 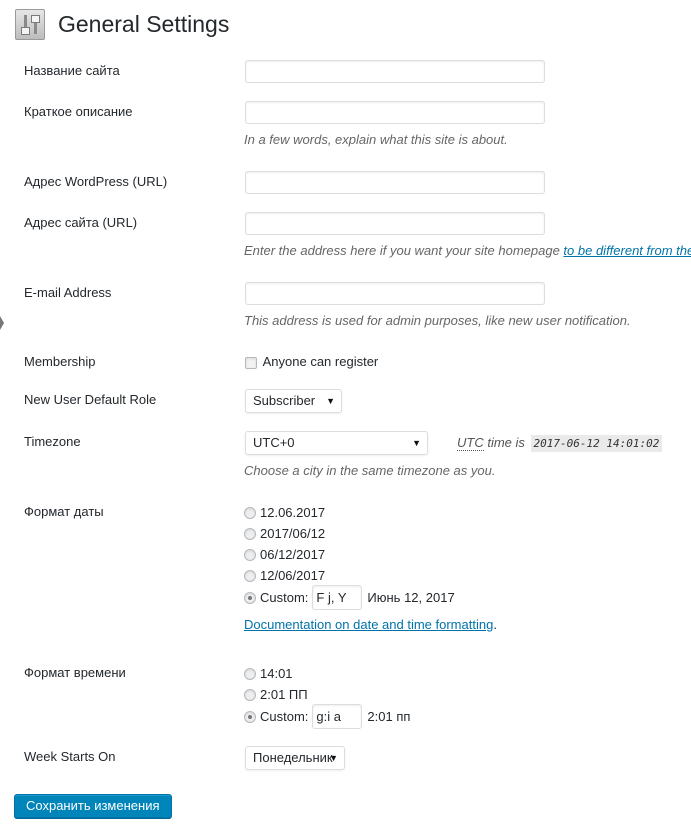 I want to click on time-format-option: 14:01, so click(x=268, y=673).